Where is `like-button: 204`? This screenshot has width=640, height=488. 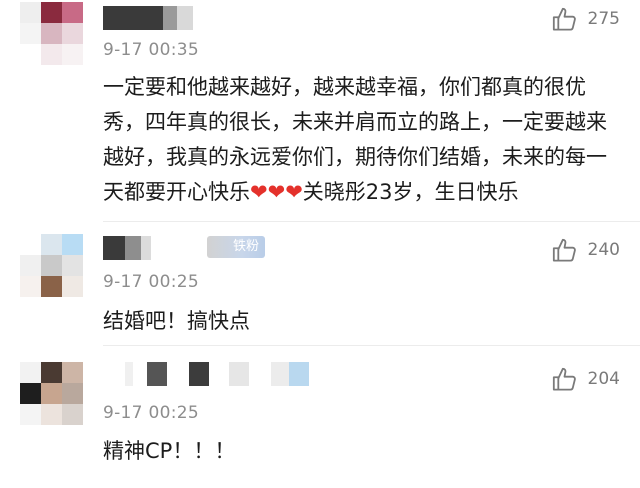 like-button: 204 is located at coordinates (585, 379).